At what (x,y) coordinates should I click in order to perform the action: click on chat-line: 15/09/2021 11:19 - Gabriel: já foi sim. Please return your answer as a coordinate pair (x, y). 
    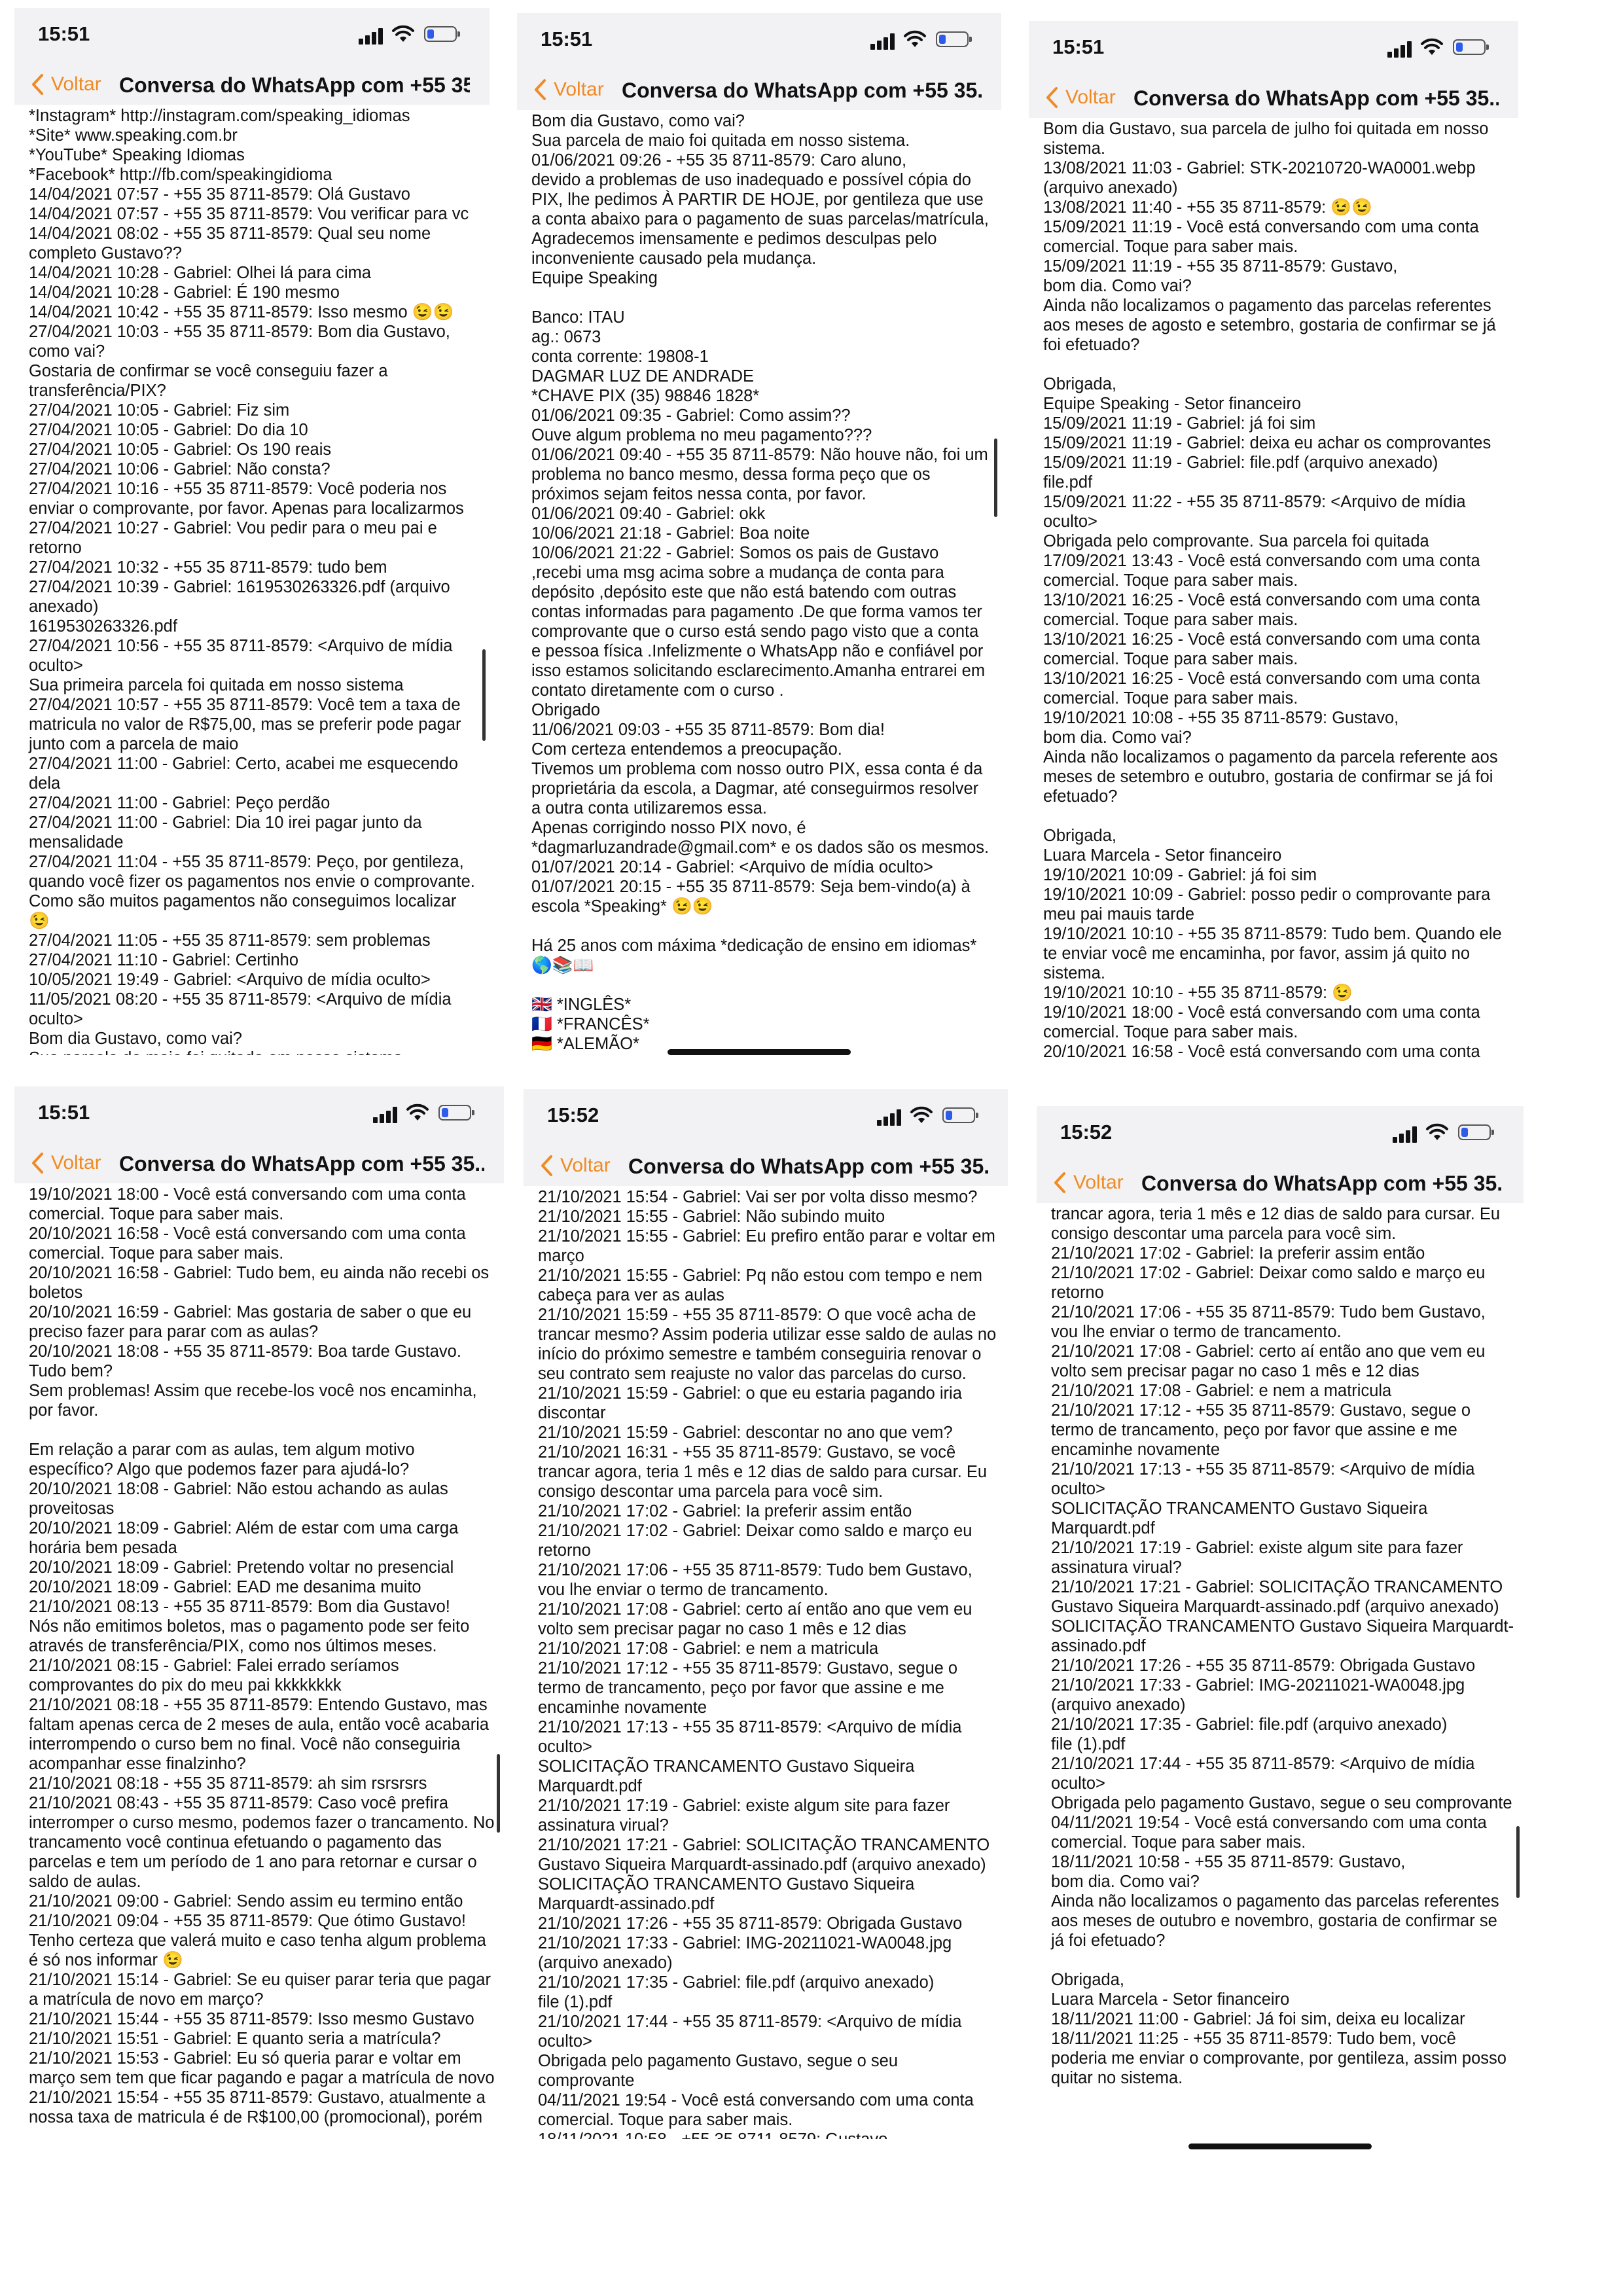
    Looking at the image, I should click on (1179, 423).